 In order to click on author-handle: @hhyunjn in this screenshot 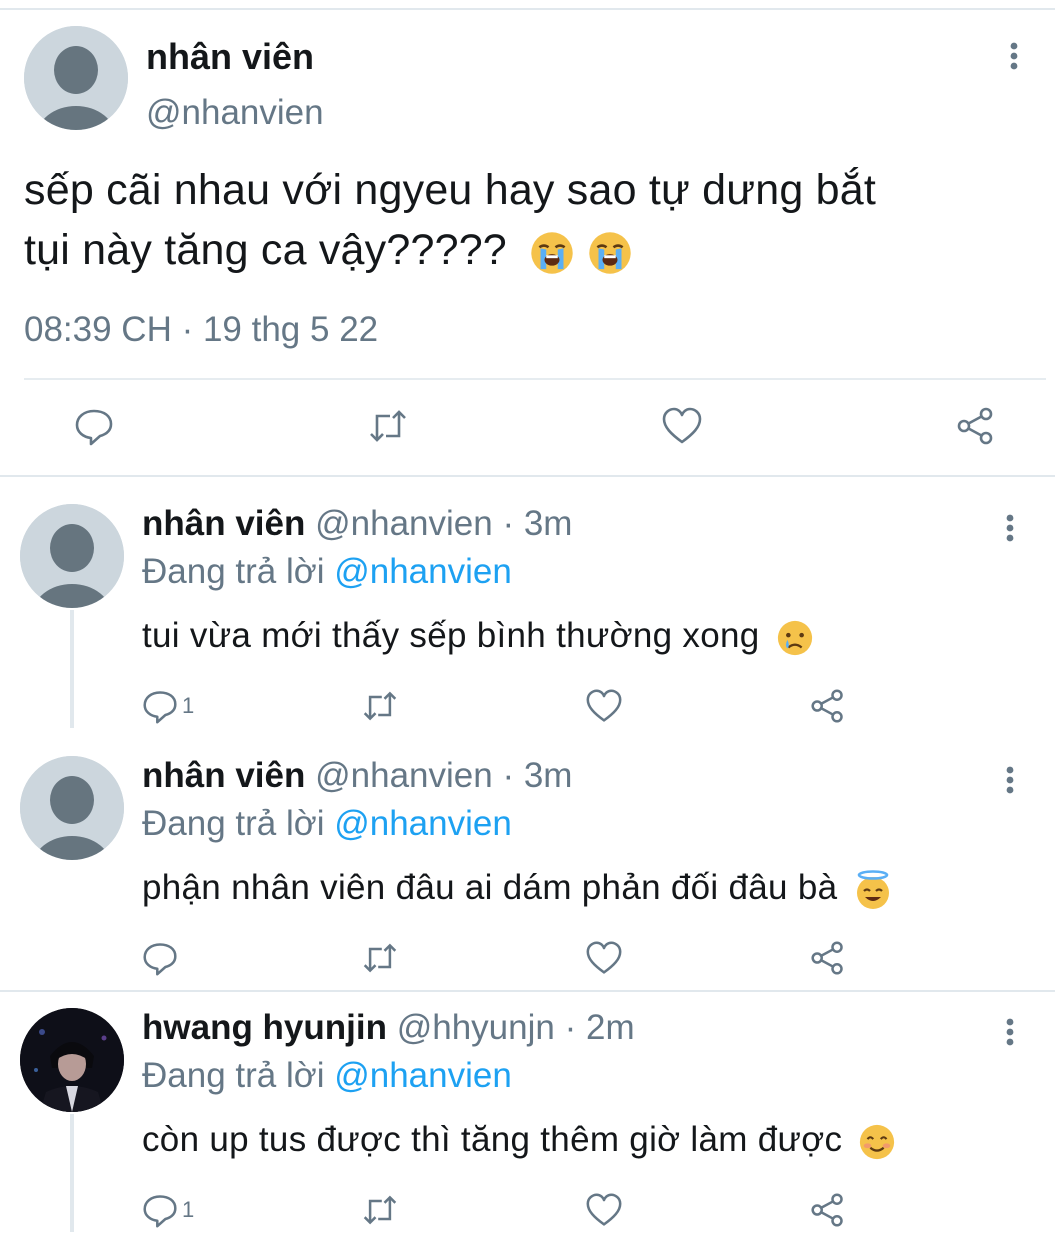, I will do `click(476, 1027)`.